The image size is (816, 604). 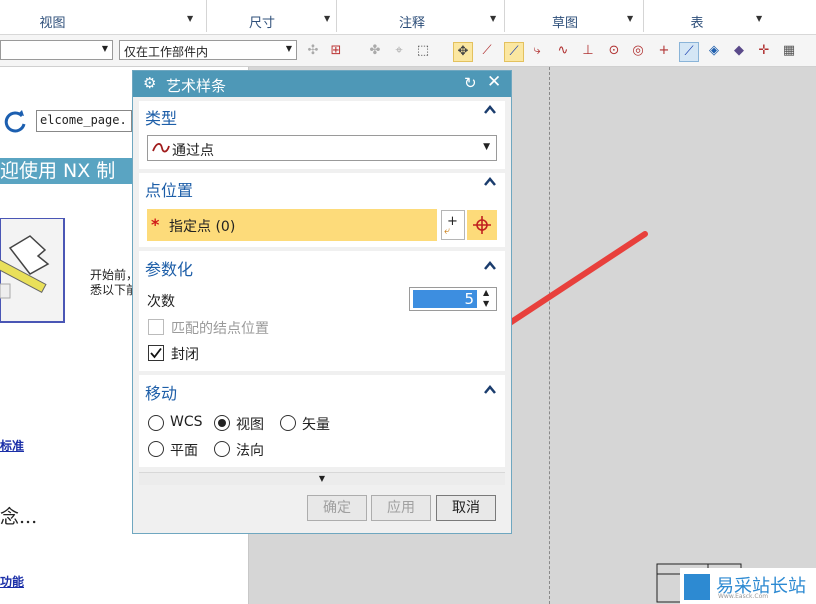 What do you see at coordinates (445, 299) in the screenshot?
I see `degree-value: 5` at bounding box center [445, 299].